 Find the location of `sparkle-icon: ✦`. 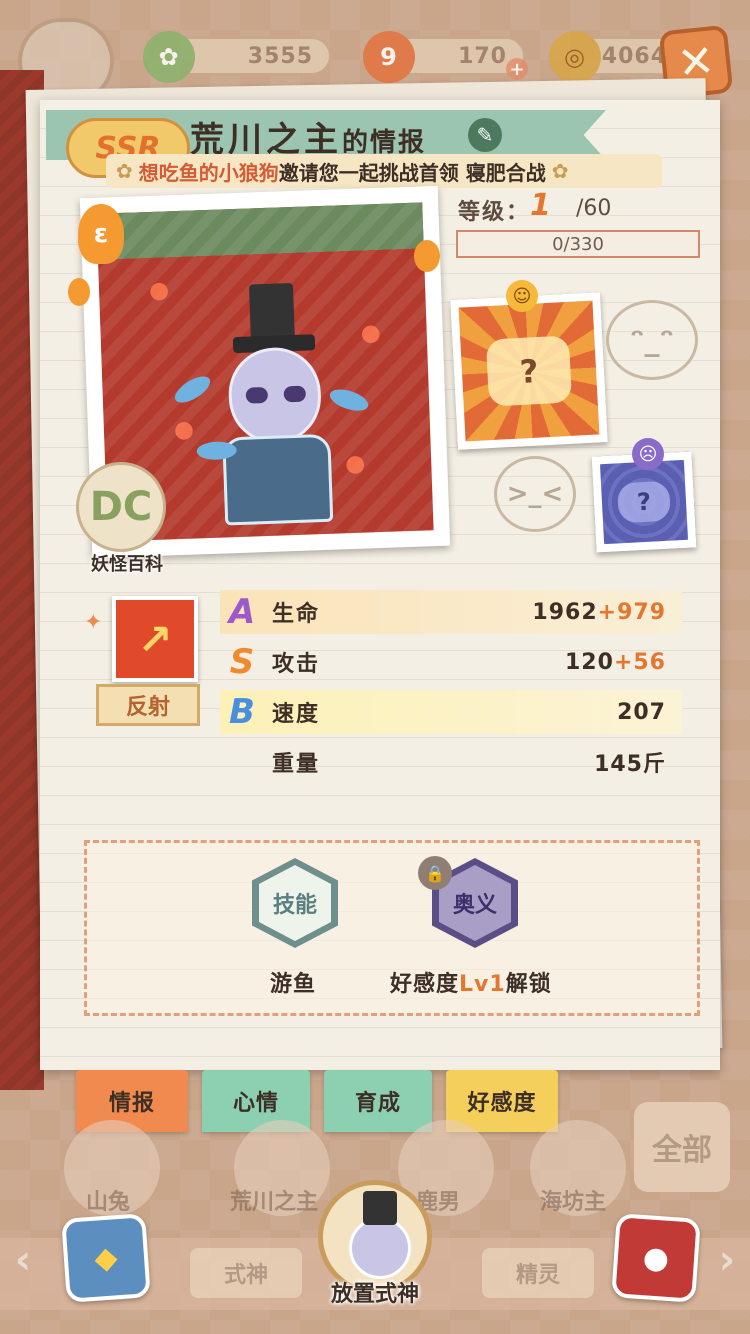

sparkle-icon: ✦ is located at coordinates (93, 622).